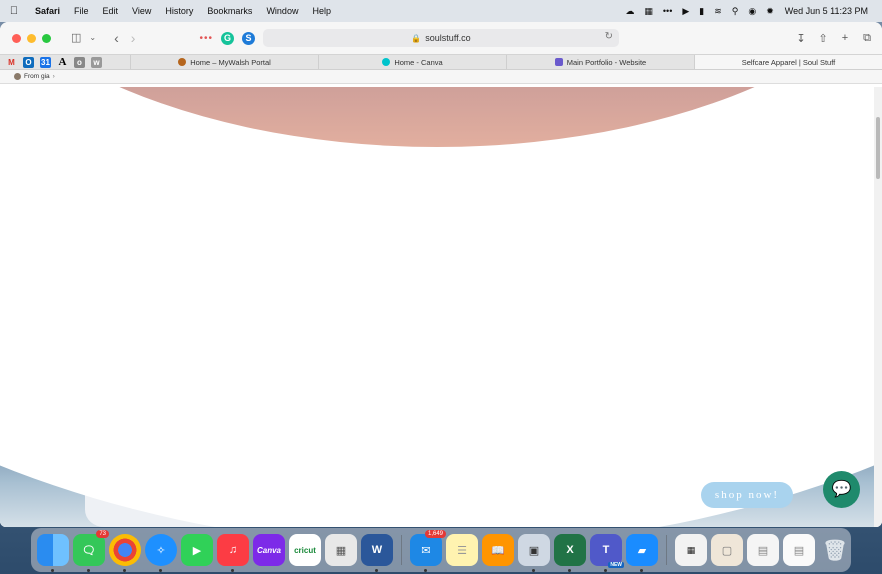  I want to click on outlook-icon: O, so click(28, 62).